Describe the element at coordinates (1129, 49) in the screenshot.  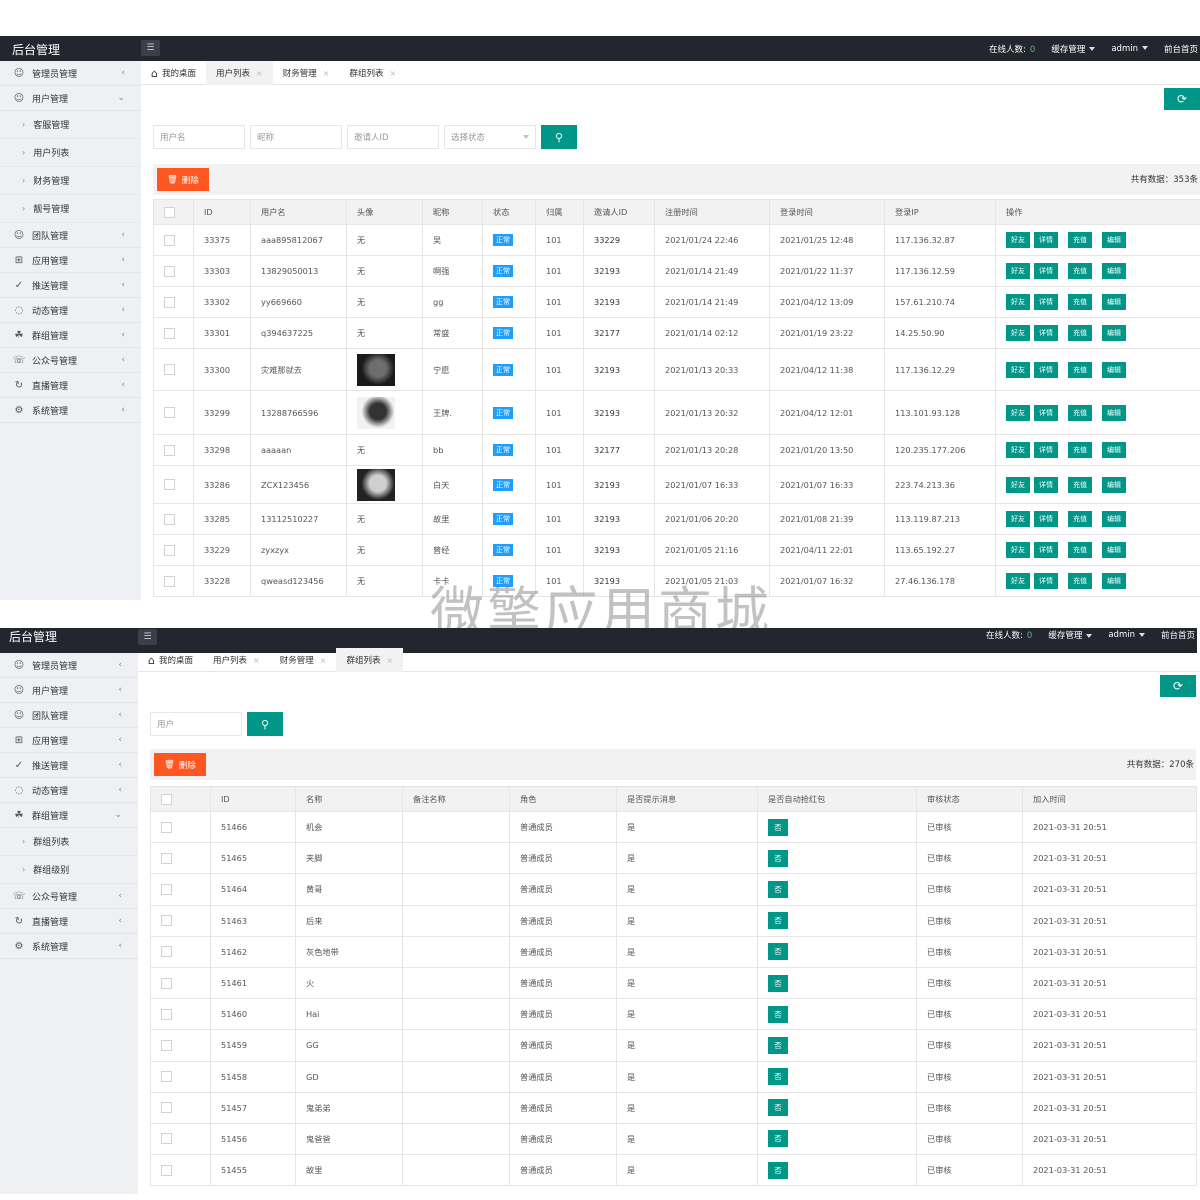
I see `admin-menu: admin` at that location.